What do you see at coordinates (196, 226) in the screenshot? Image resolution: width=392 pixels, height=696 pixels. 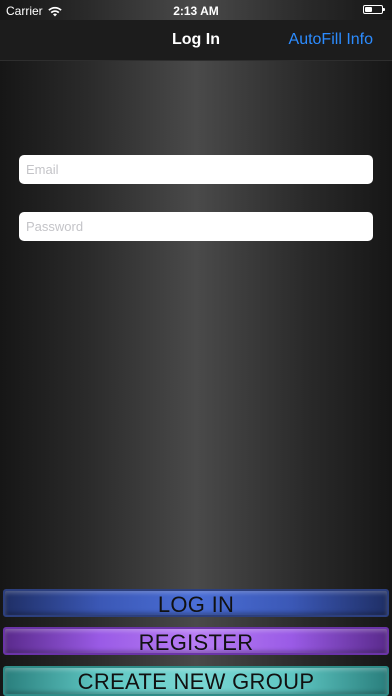 I see `password-field` at bounding box center [196, 226].